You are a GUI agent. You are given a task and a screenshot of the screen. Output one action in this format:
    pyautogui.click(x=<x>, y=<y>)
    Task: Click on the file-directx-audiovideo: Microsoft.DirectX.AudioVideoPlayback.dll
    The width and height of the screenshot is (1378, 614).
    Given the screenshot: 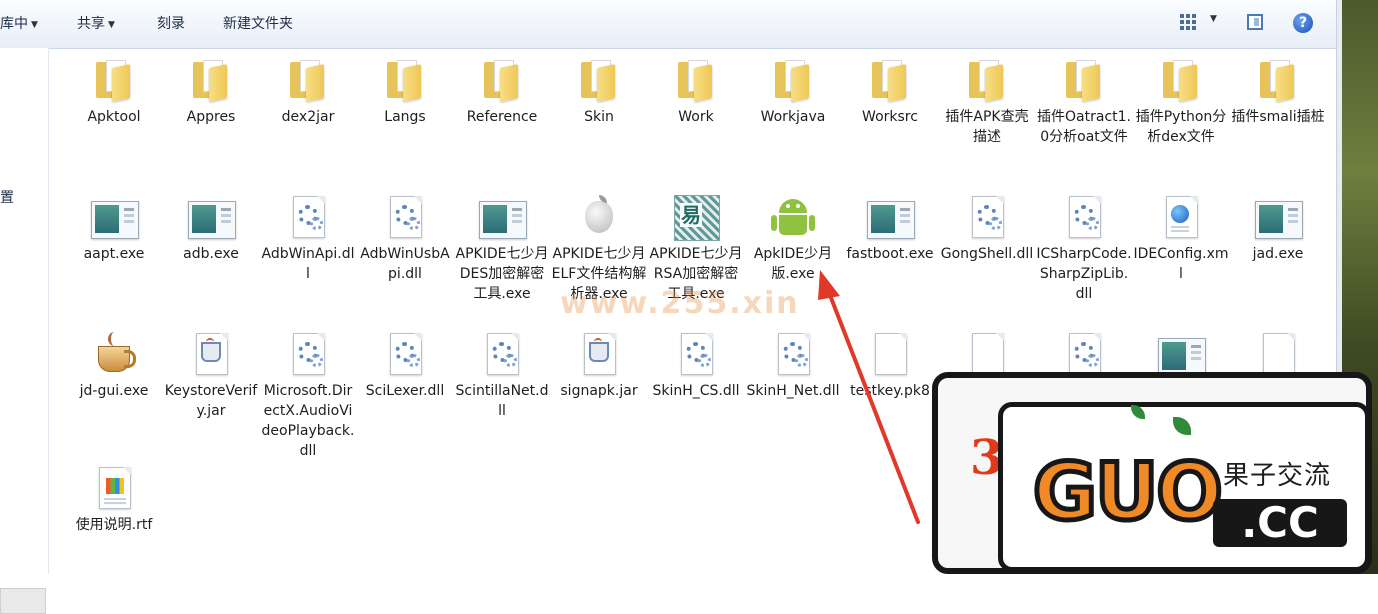 What is the action you would take?
    pyautogui.click(x=308, y=395)
    